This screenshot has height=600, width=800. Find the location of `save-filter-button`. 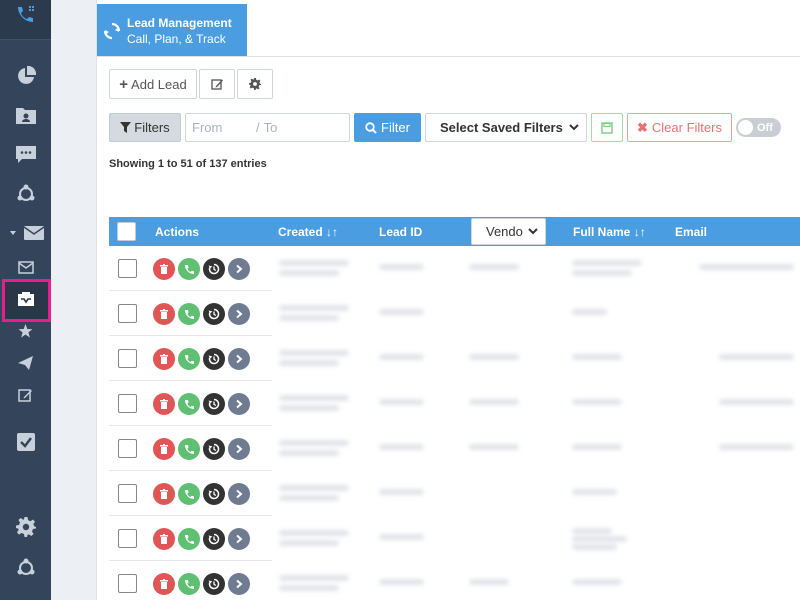

save-filter-button is located at coordinates (607, 127).